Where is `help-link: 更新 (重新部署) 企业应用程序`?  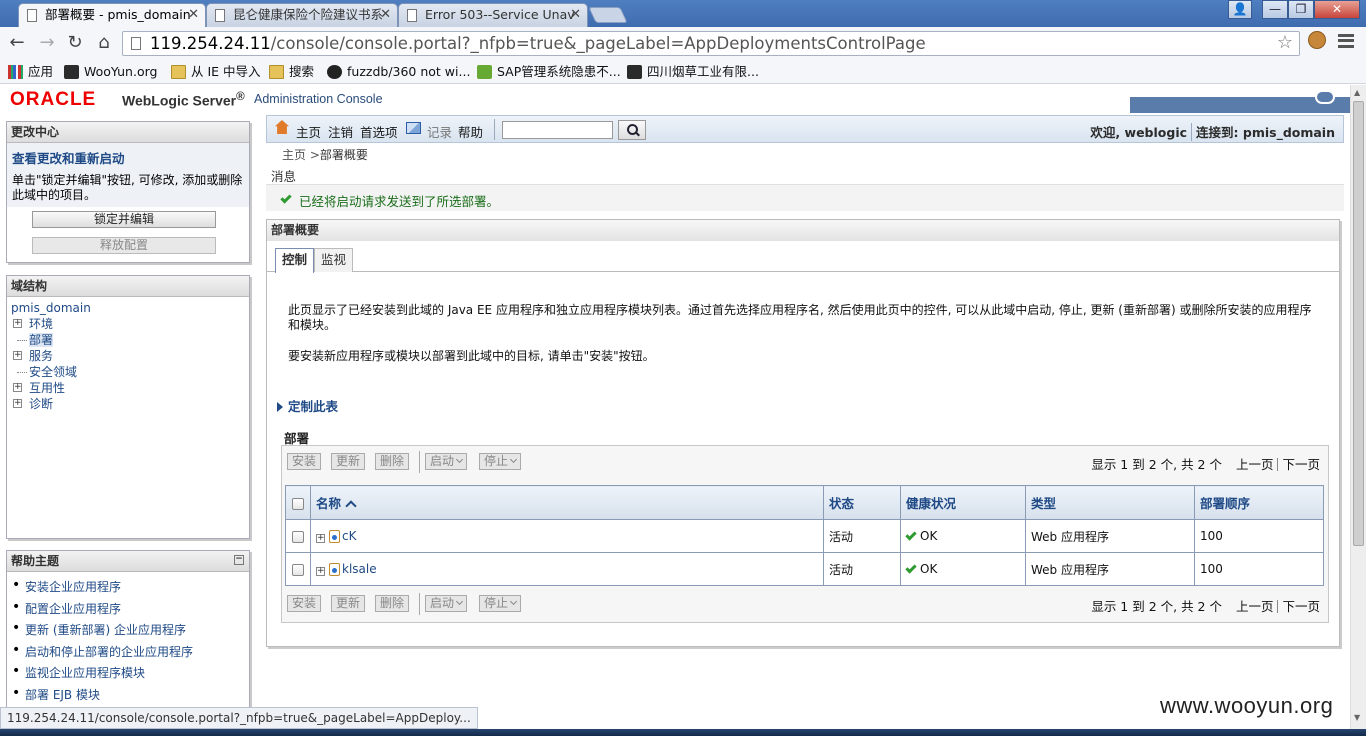
help-link: 更新 (重新部署) 企业应用程序 is located at coordinates (128, 631).